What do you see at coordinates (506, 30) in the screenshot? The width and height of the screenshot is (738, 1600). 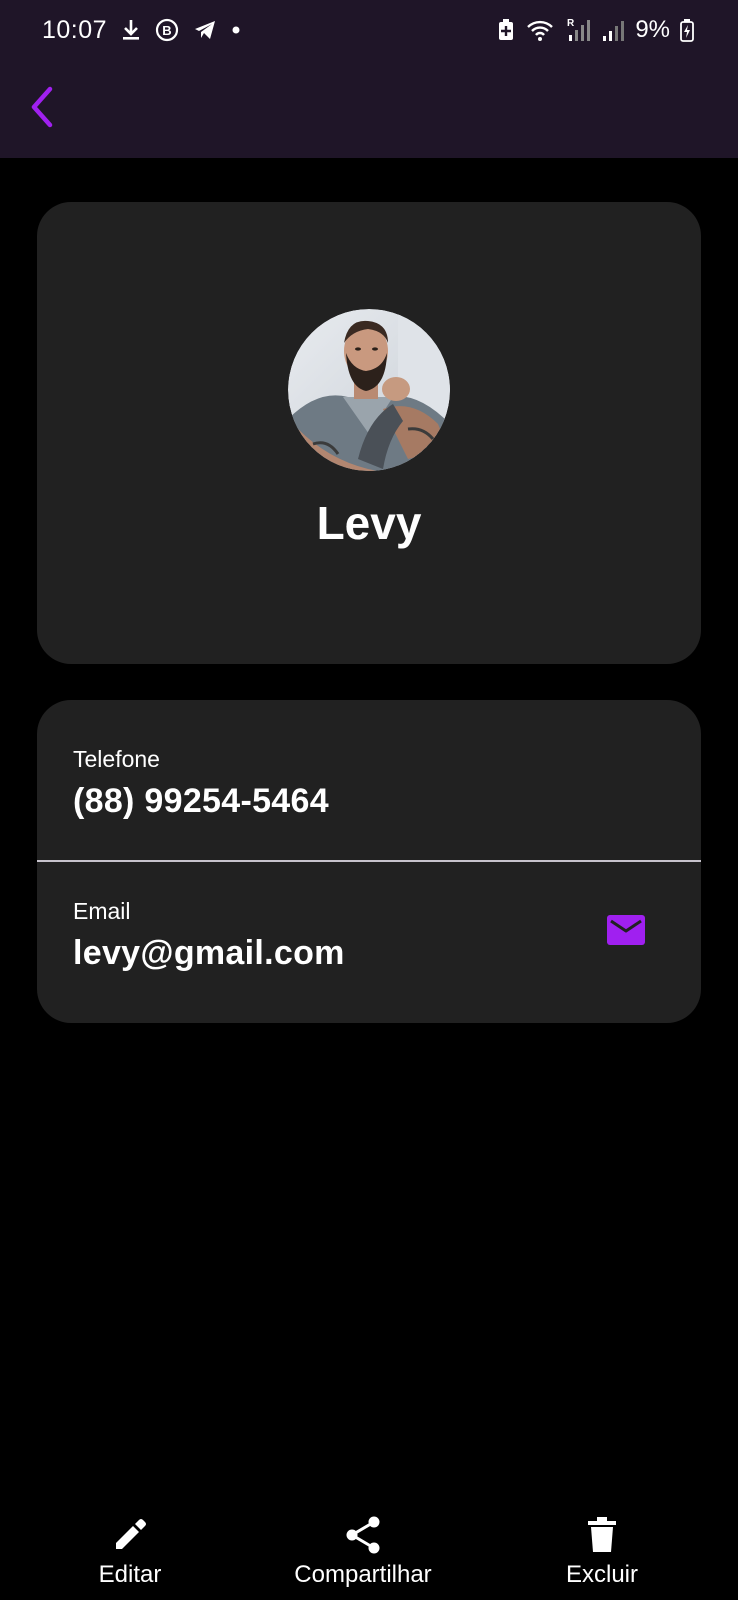 I see `battery-saver-icon` at bounding box center [506, 30].